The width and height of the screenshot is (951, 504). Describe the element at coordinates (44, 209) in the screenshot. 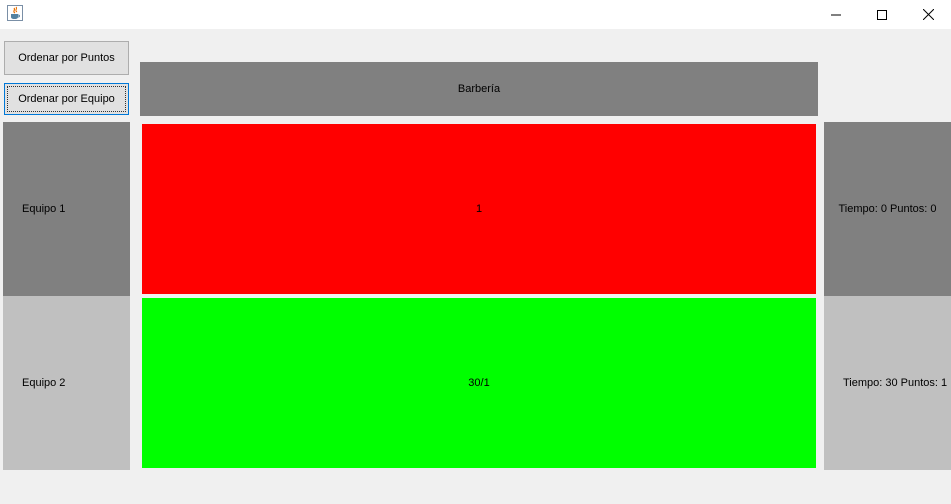

I see `team-1-label: Equipo 1` at that location.